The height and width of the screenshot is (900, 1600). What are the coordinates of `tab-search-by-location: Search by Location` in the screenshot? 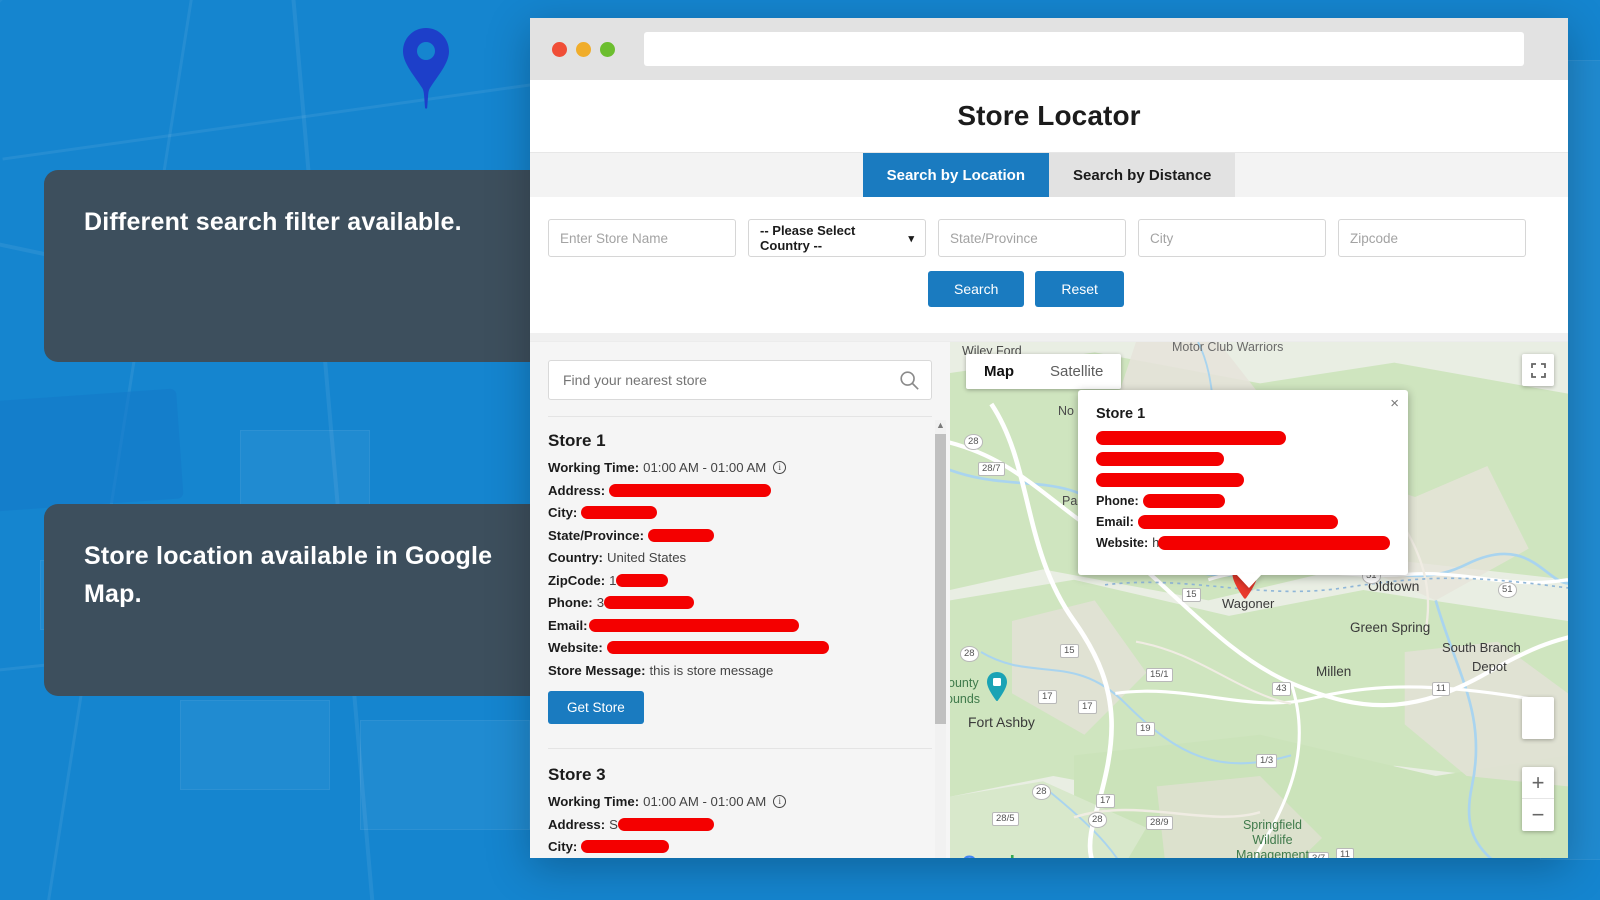 It's located at (955, 175).